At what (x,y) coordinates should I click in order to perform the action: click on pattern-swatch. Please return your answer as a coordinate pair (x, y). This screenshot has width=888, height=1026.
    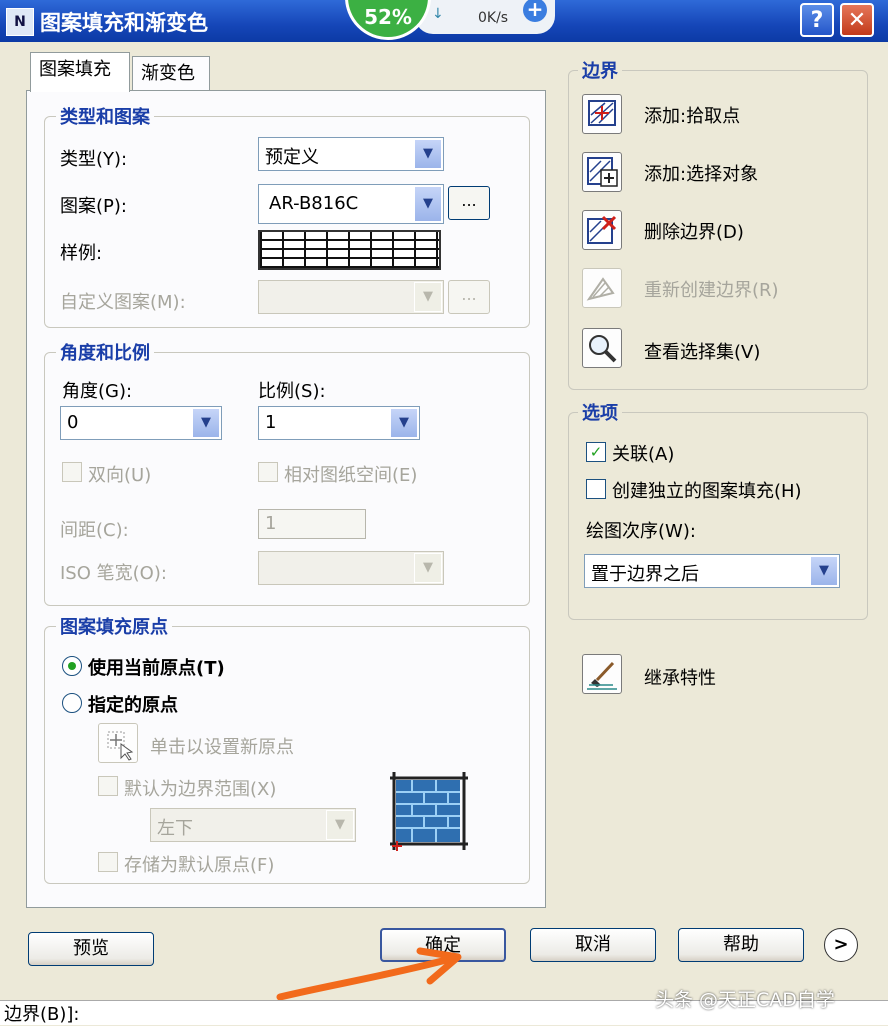
    Looking at the image, I should click on (349, 250).